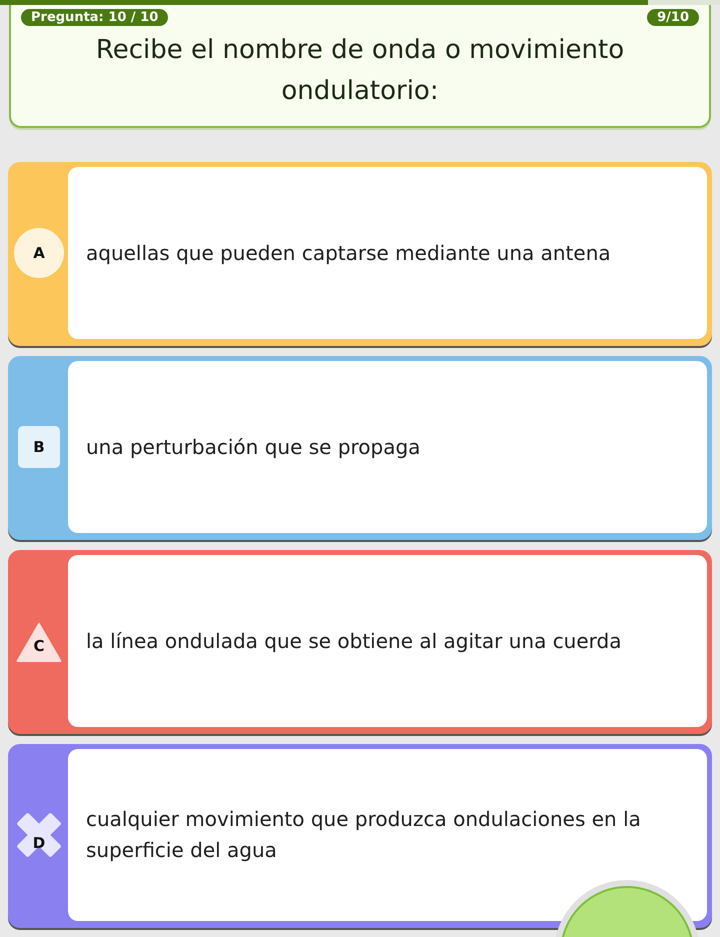  Describe the element at coordinates (348, 253) in the screenshot. I see `option-text: aquellas que pueden captarse mediante una antena` at that location.